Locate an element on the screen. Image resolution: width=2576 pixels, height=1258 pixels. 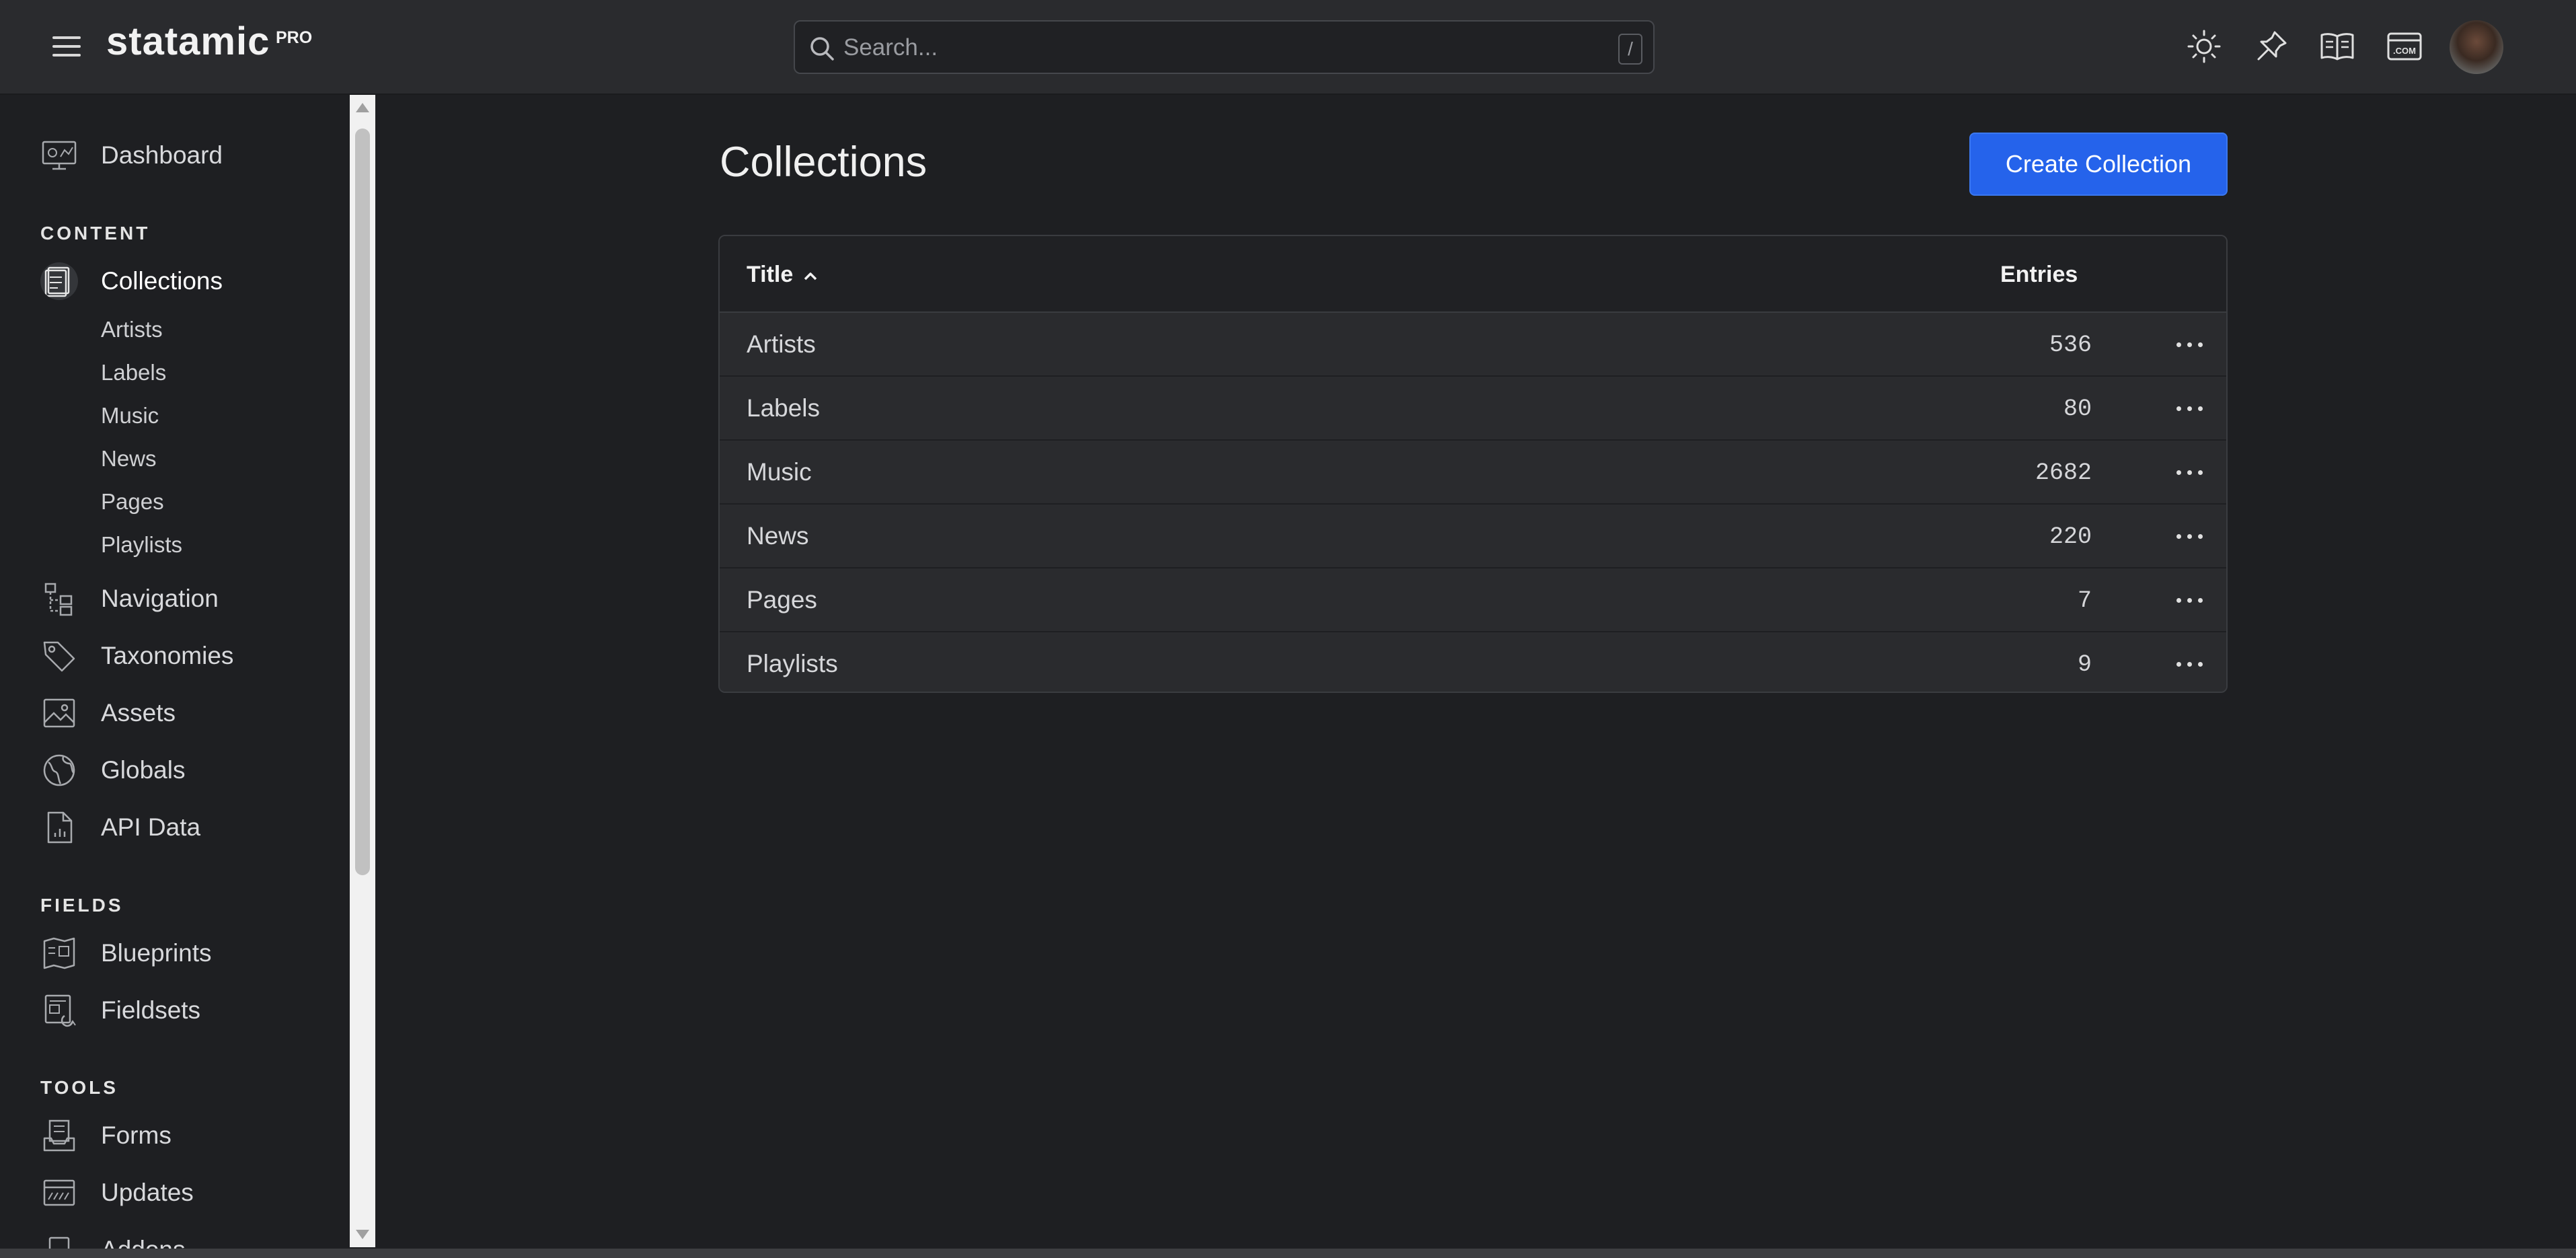
row-title-link: News is located at coordinates (778, 536).